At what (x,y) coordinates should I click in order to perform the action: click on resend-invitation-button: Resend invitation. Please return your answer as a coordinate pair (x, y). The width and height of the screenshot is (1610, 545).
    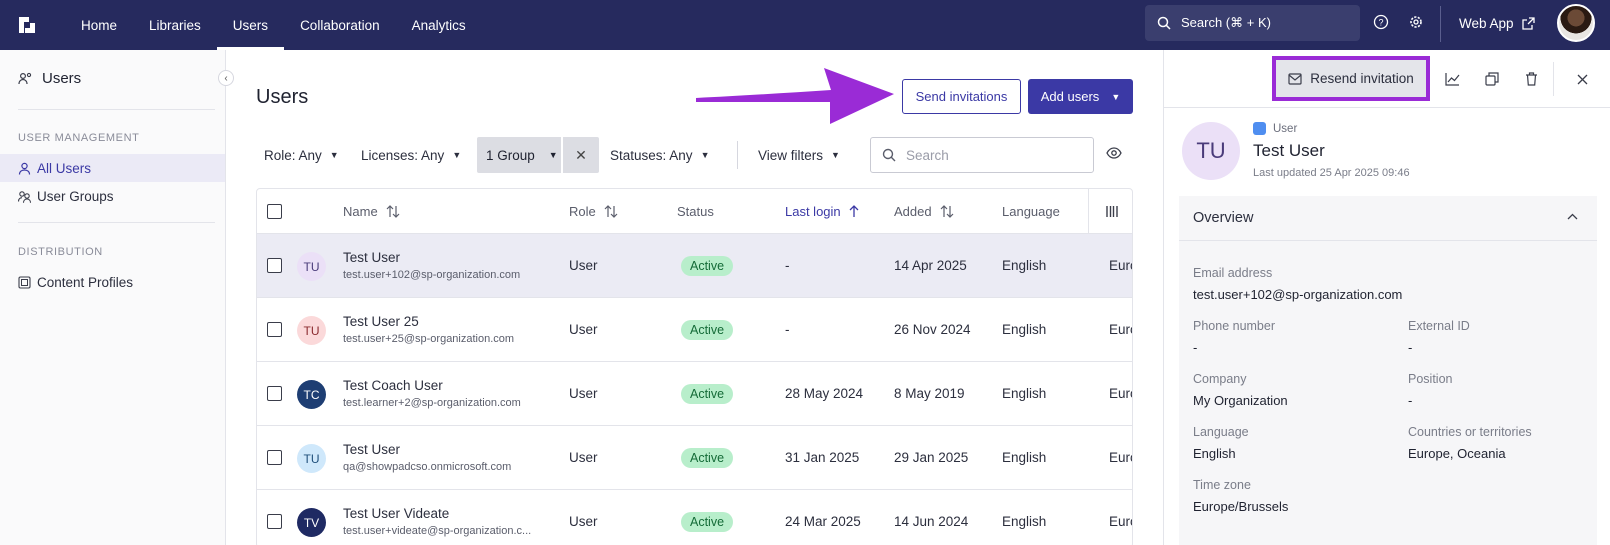
    Looking at the image, I should click on (1351, 78).